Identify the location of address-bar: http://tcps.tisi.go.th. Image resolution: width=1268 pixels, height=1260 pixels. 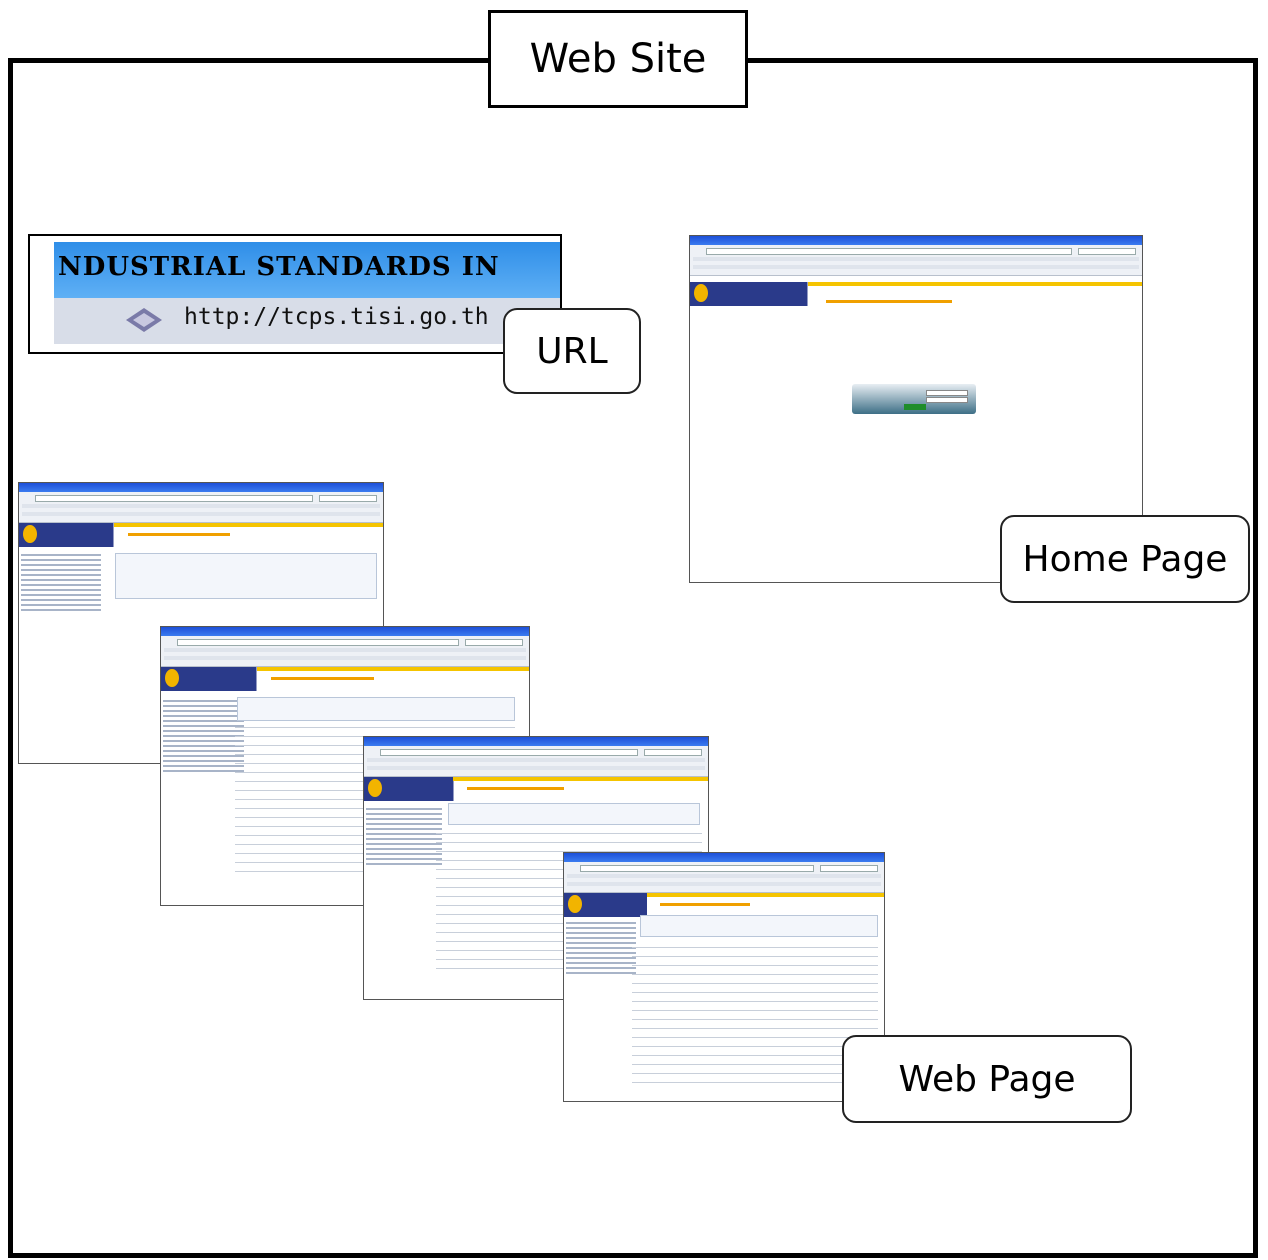
(307, 321).